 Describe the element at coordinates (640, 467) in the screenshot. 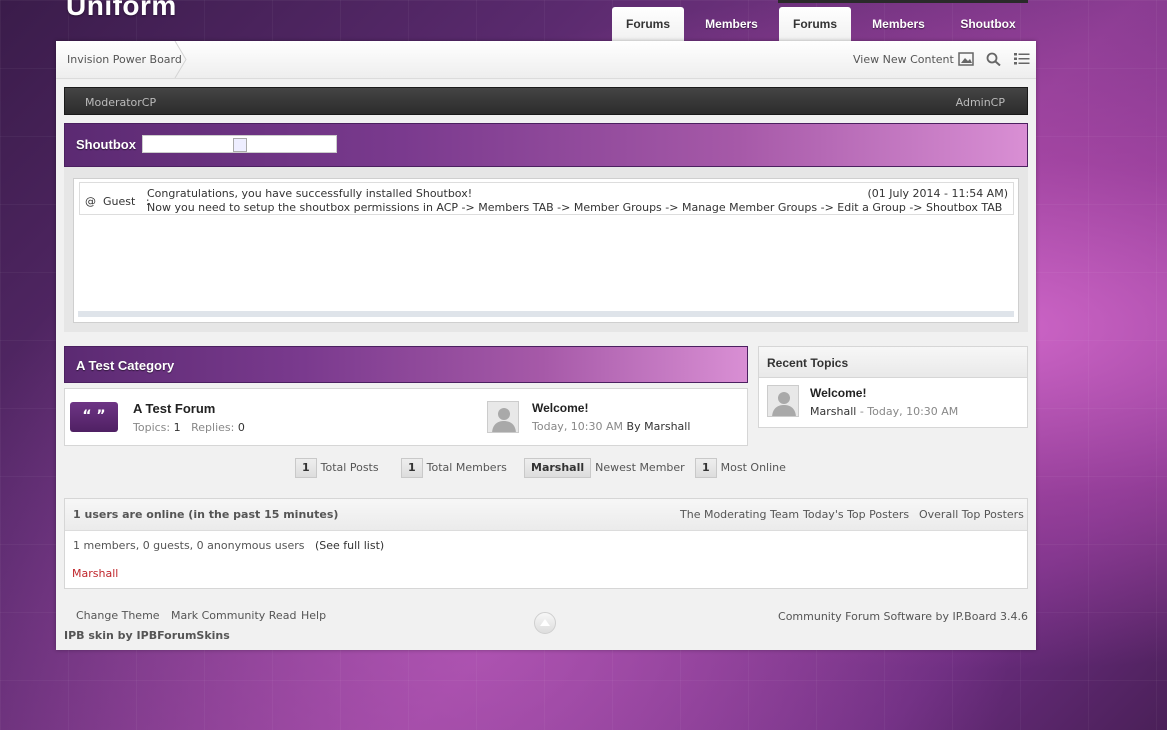

I see `stat-label: Newest Member` at that location.